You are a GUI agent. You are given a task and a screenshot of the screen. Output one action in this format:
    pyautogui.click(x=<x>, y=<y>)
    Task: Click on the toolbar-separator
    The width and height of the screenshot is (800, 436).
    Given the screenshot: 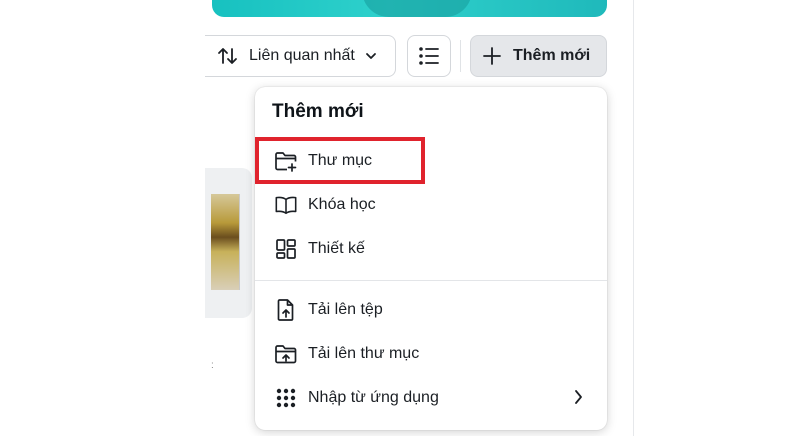 What is the action you would take?
    pyautogui.click(x=460, y=56)
    